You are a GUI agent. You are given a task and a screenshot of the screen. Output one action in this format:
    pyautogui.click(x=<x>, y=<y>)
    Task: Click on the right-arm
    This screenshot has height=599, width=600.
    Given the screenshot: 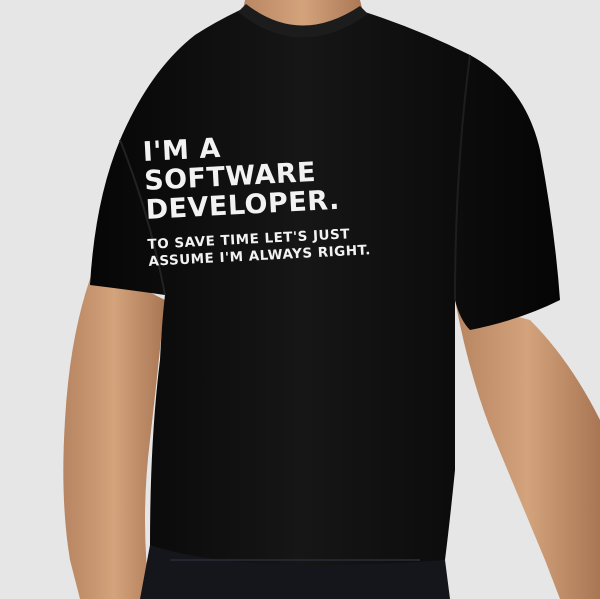 What is the action you would take?
    pyautogui.click(x=527, y=449)
    